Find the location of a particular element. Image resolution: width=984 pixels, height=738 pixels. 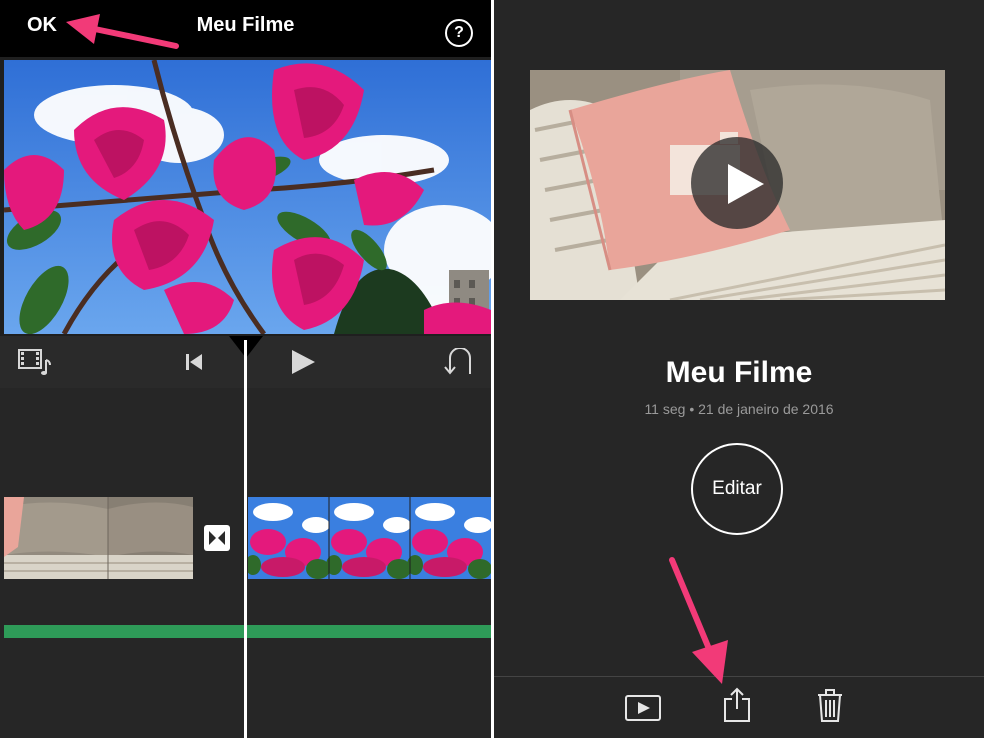

trash-icon is located at coordinates (830, 708).